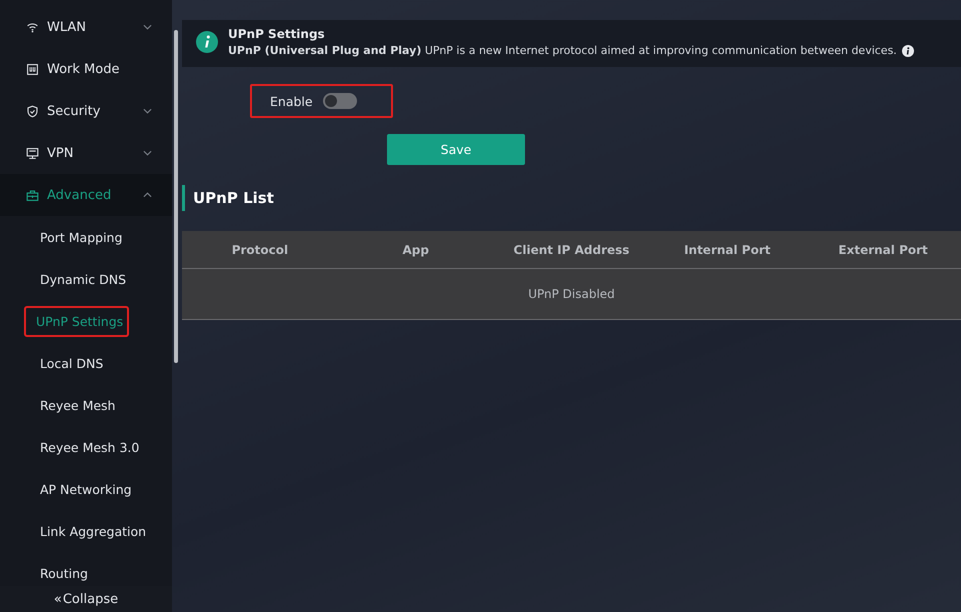  I want to click on notice-title: UPnP Settings, so click(277, 34).